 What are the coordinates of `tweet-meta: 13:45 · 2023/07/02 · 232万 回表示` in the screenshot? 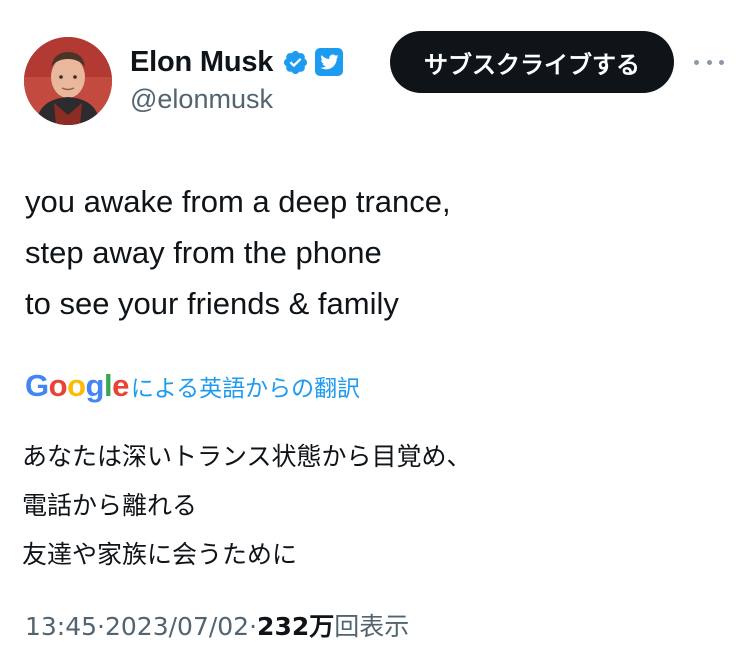 It's located at (217, 627).